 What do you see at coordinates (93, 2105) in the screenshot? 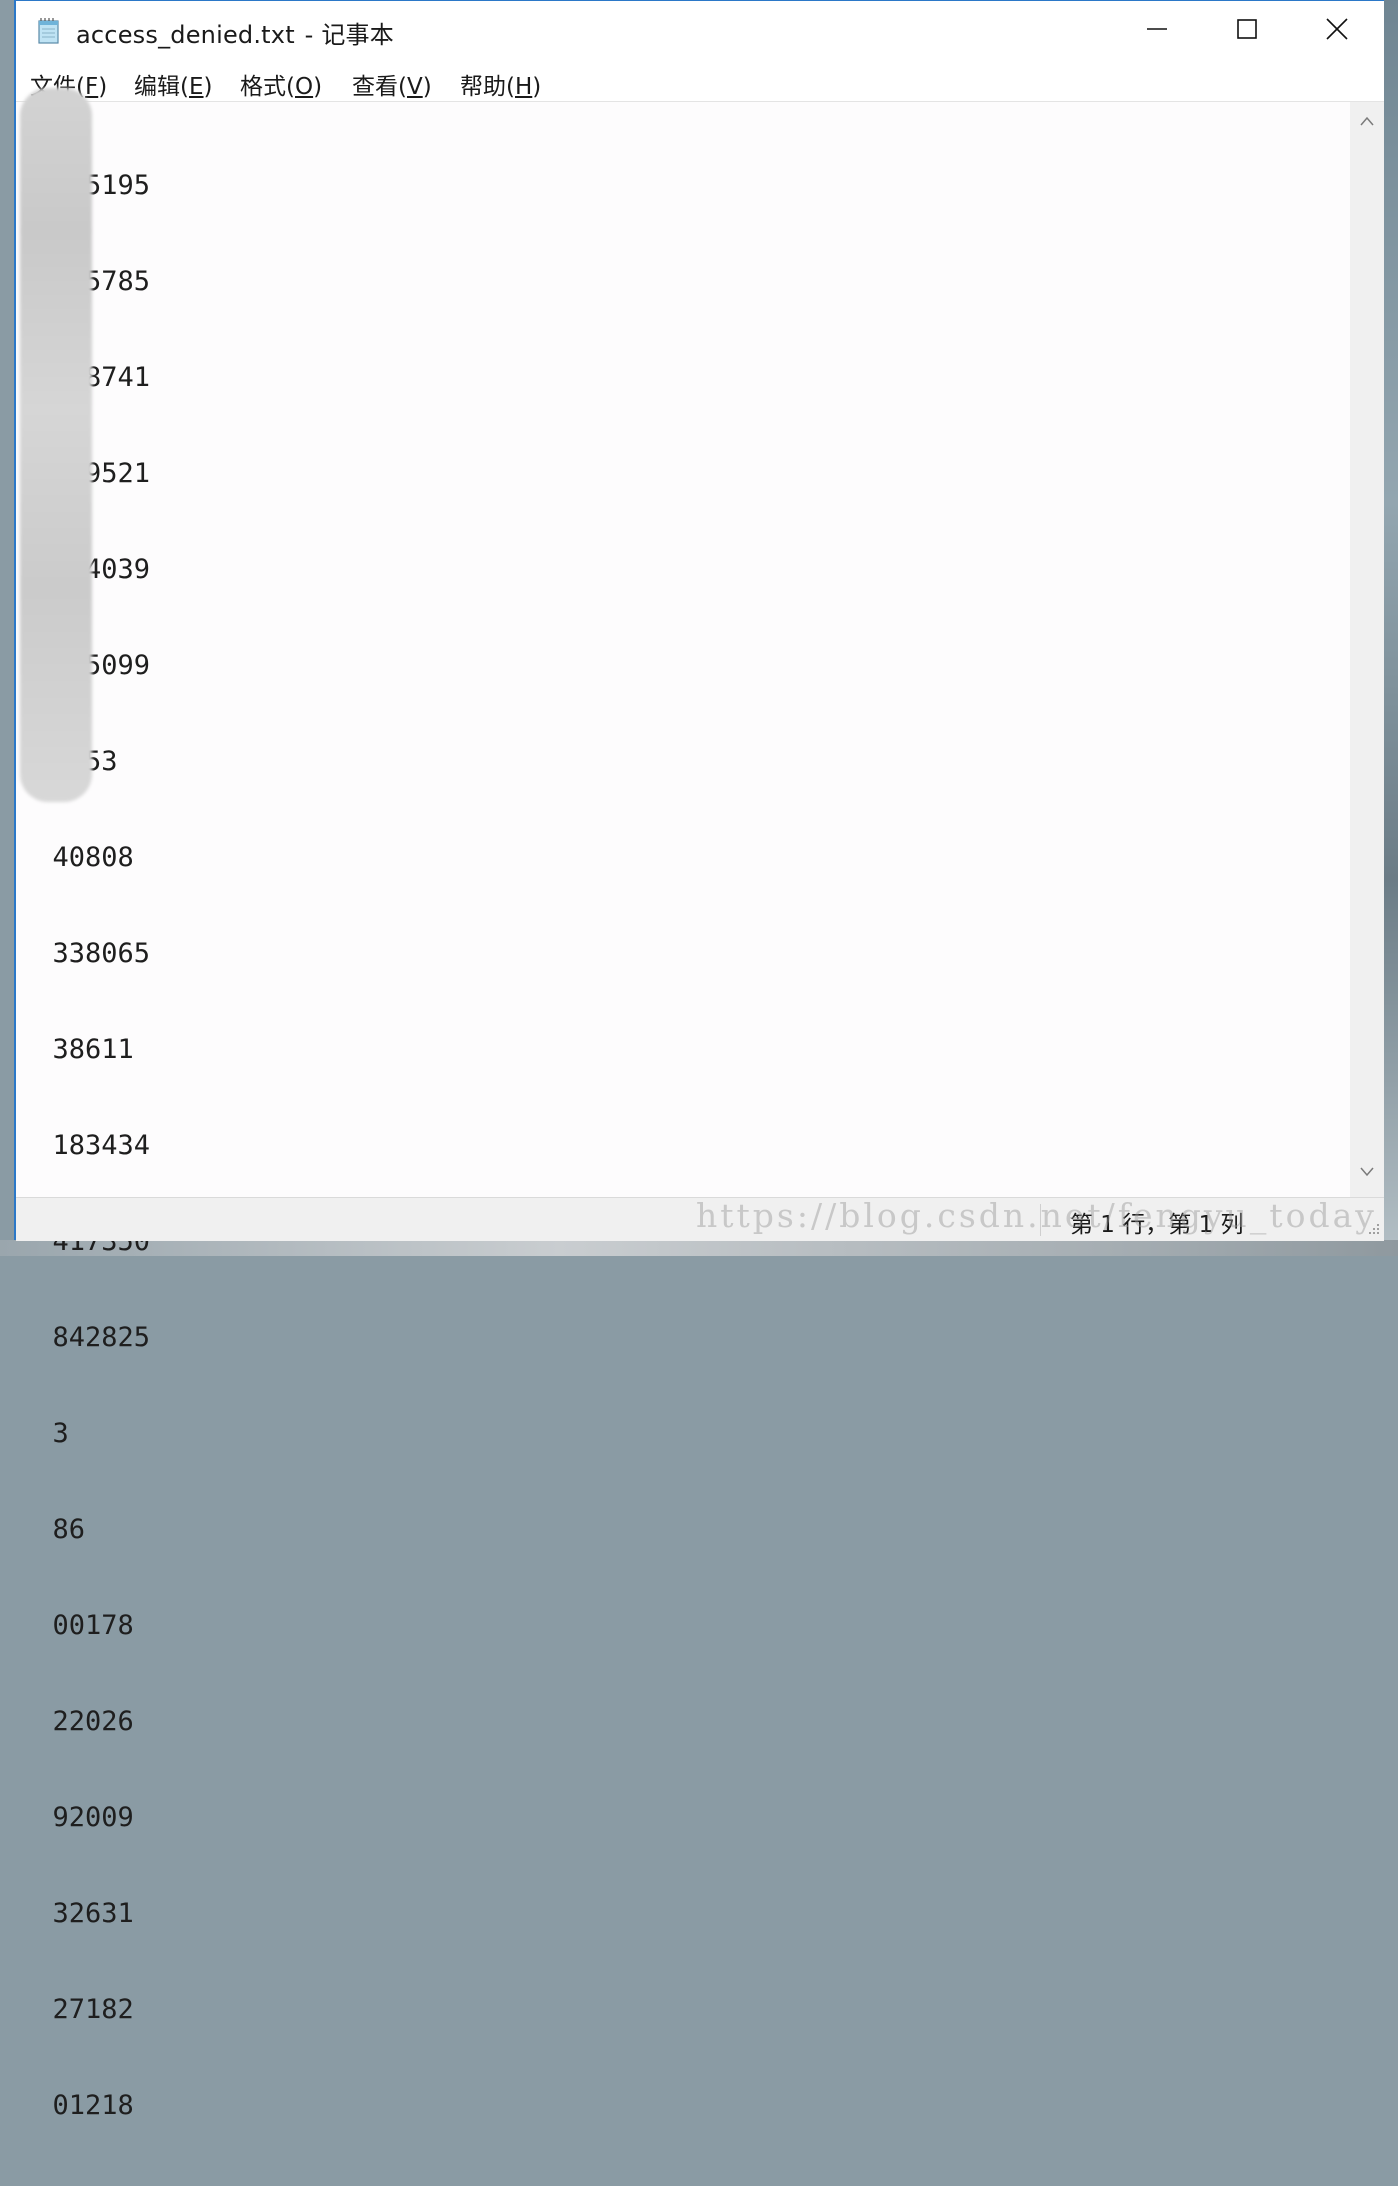
I see `text-line: 01218` at bounding box center [93, 2105].